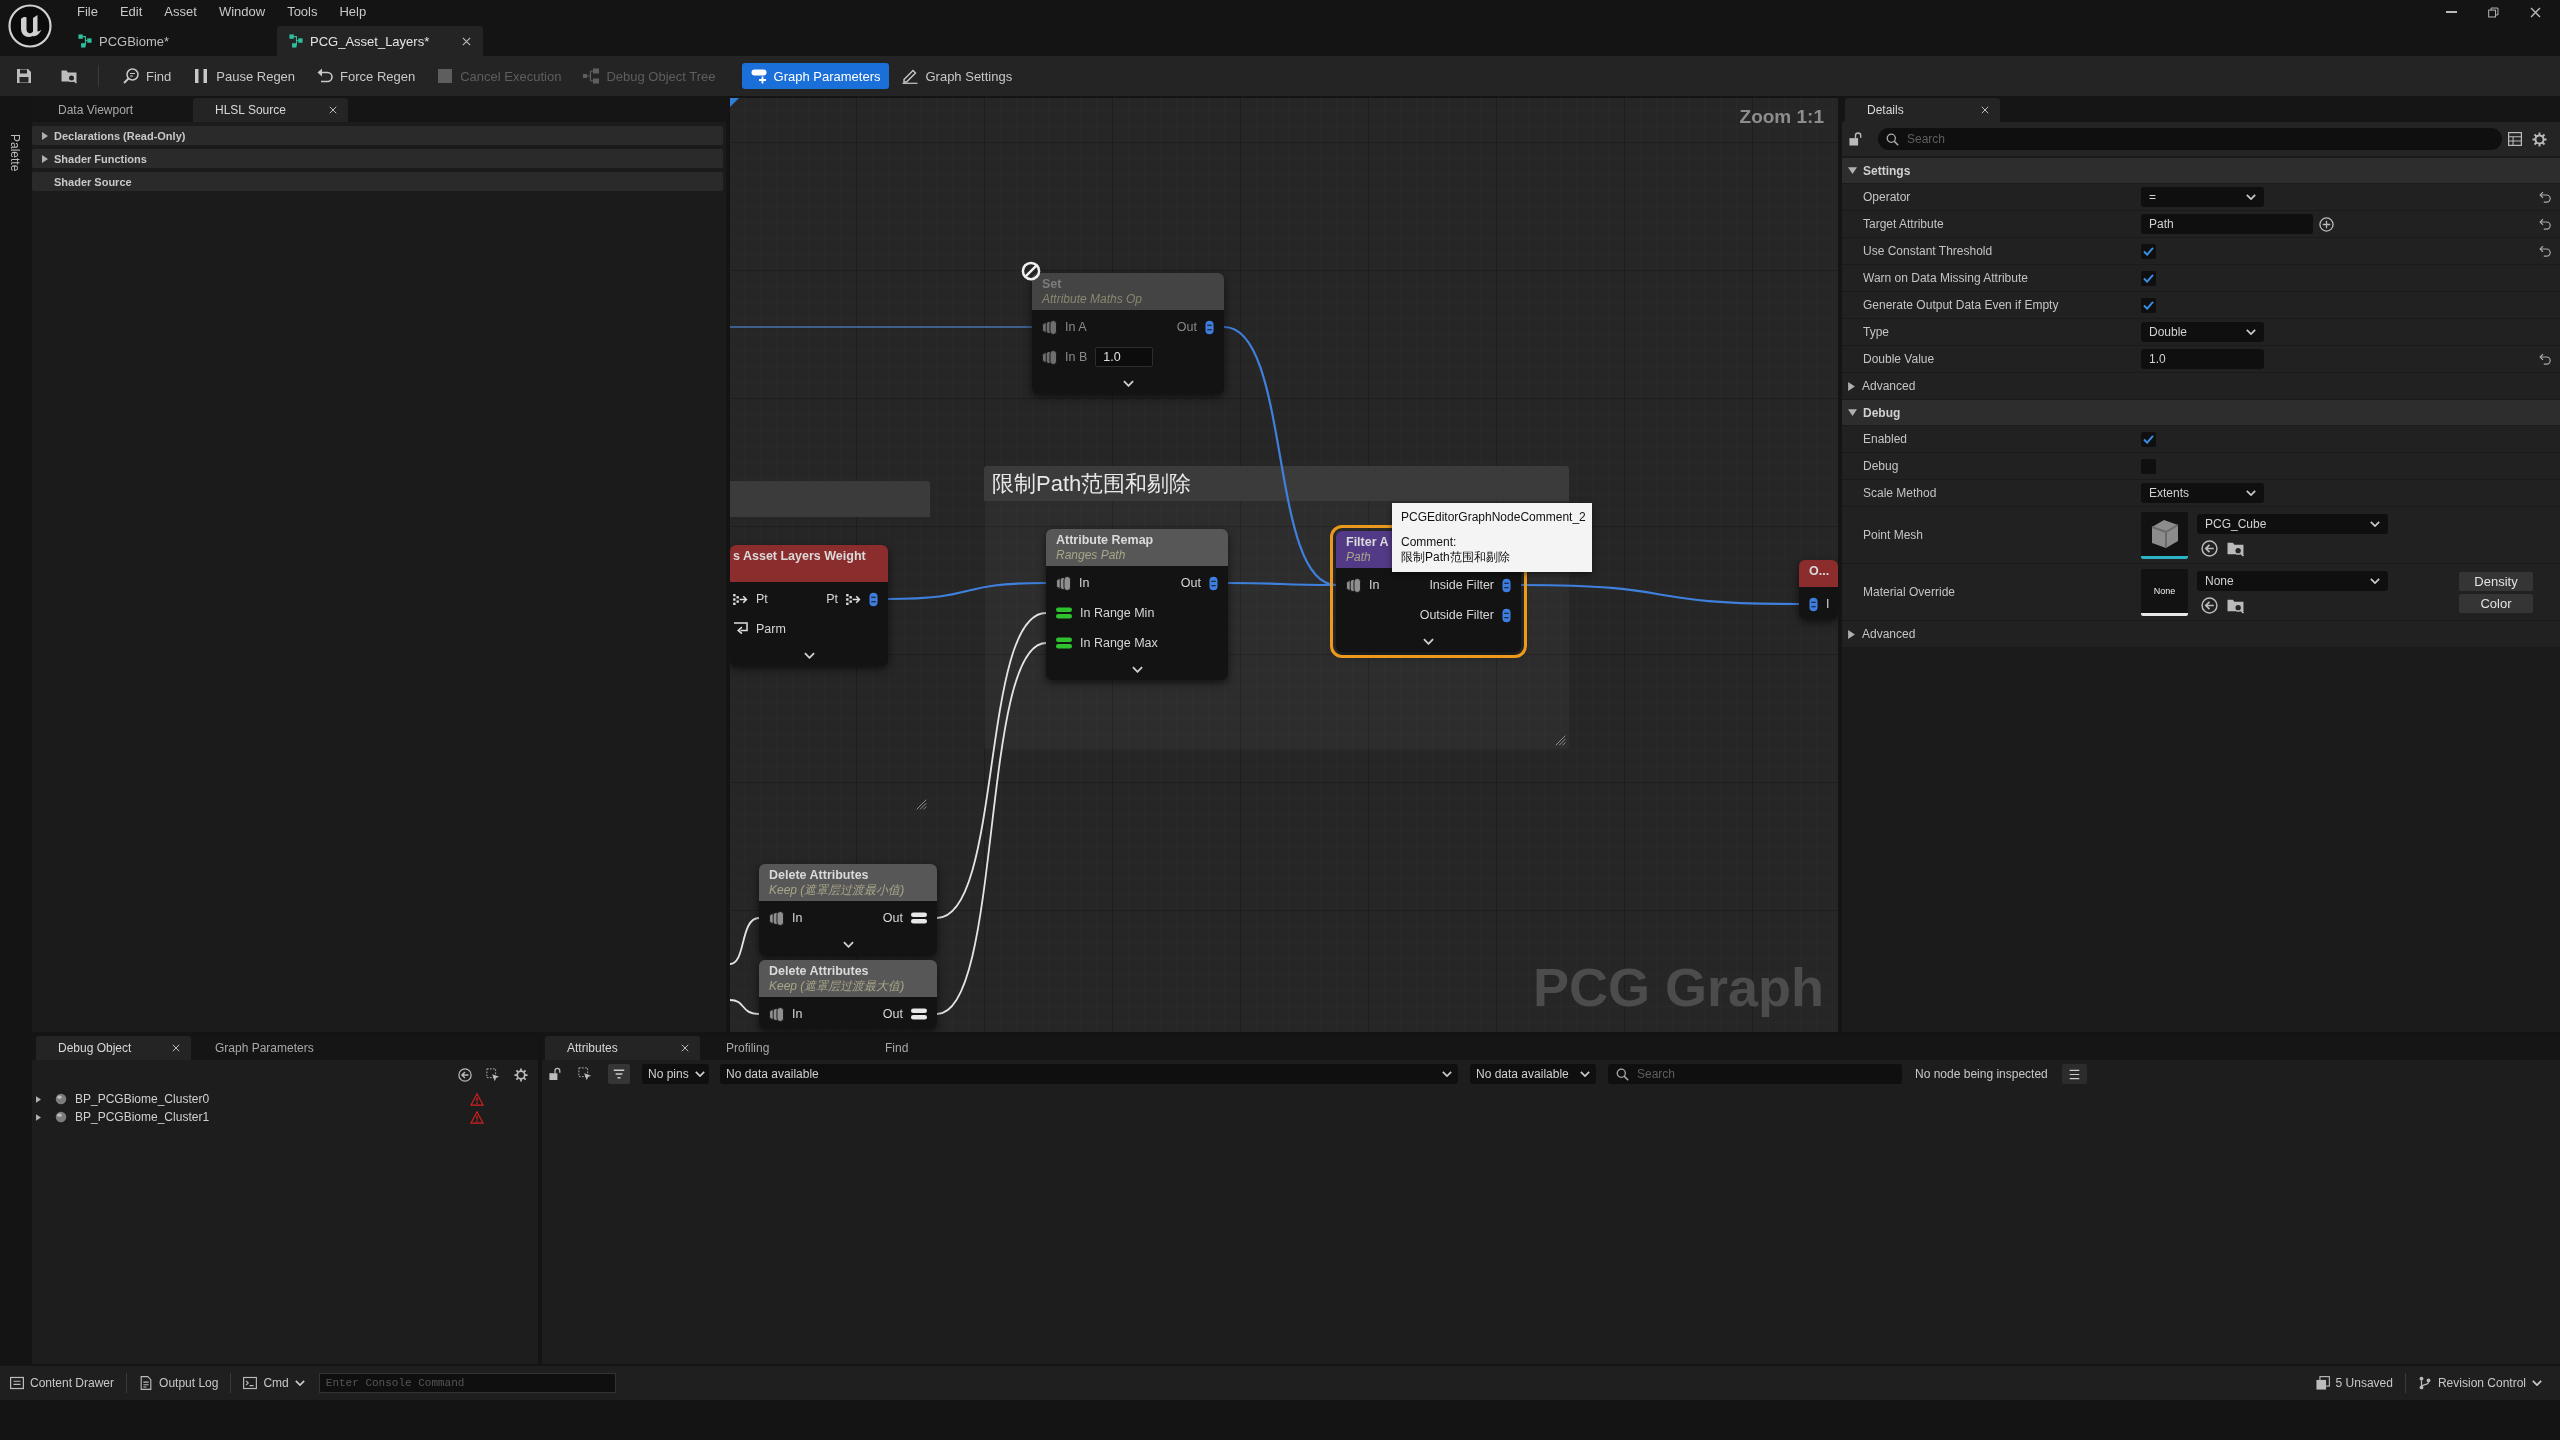 The width and height of the screenshot is (2560, 1440). What do you see at coordinates (180, 12) in the screenshot?
I see `menu-item: Asset` at bounding box center [180, 12].